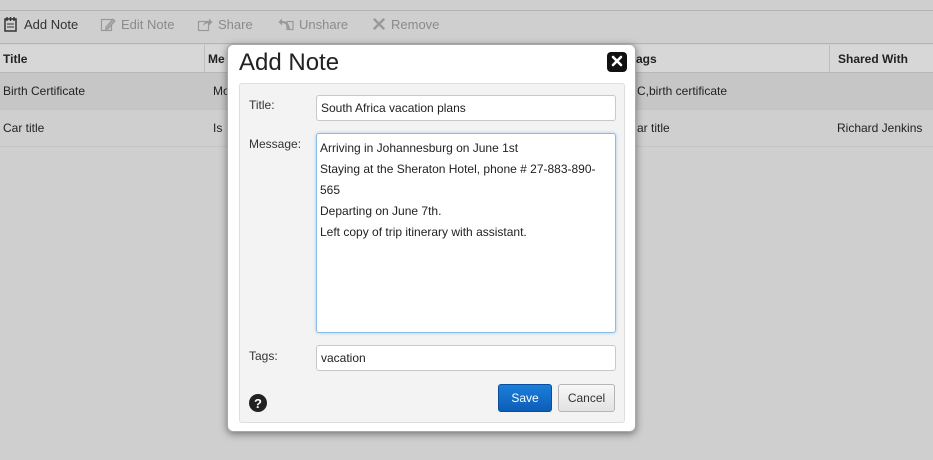 The image size is (933, 460). I want to click on pencil-icon, so click(108, 24).